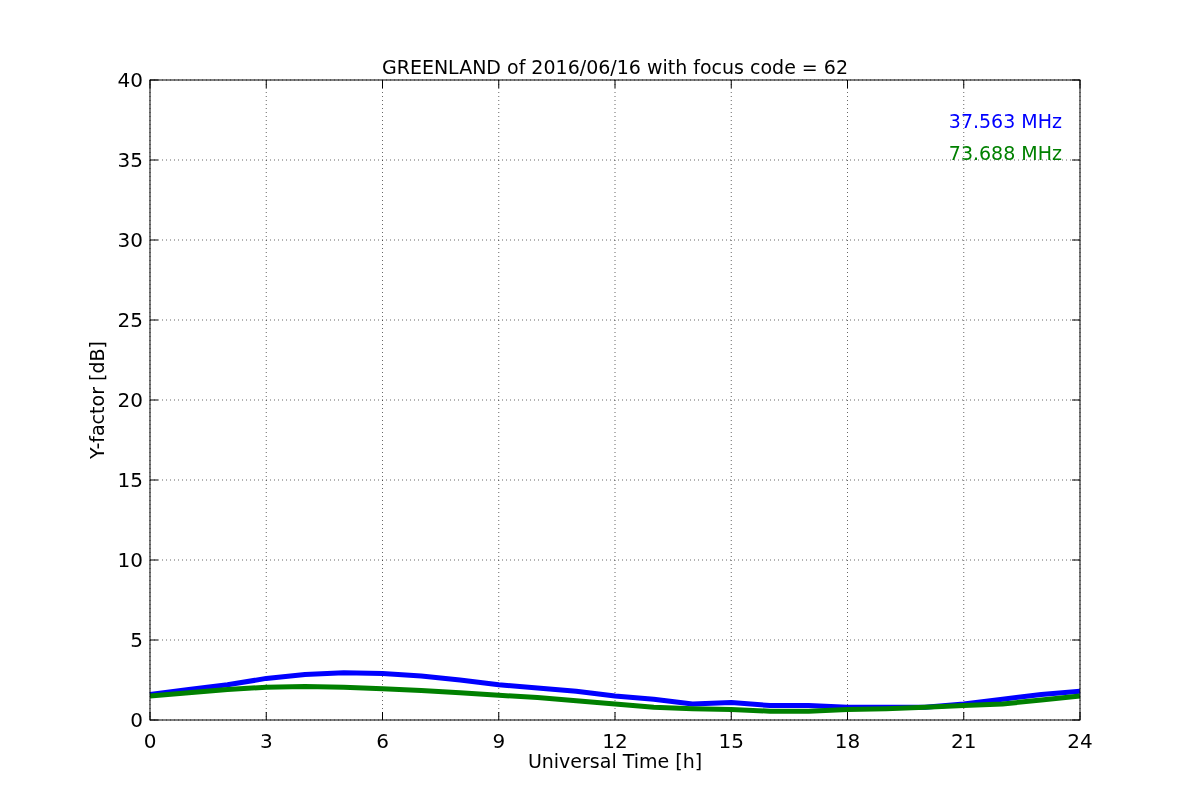  I want to click on tick-label: 30, so click(130, 240).